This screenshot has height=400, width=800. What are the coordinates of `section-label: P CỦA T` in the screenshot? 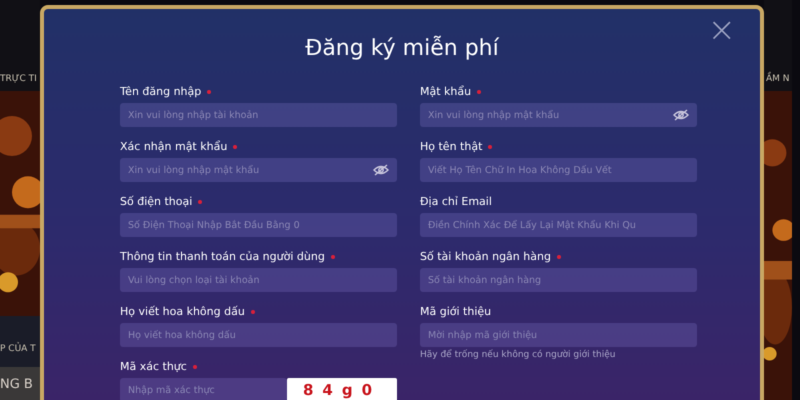 It's located at (18, 349).